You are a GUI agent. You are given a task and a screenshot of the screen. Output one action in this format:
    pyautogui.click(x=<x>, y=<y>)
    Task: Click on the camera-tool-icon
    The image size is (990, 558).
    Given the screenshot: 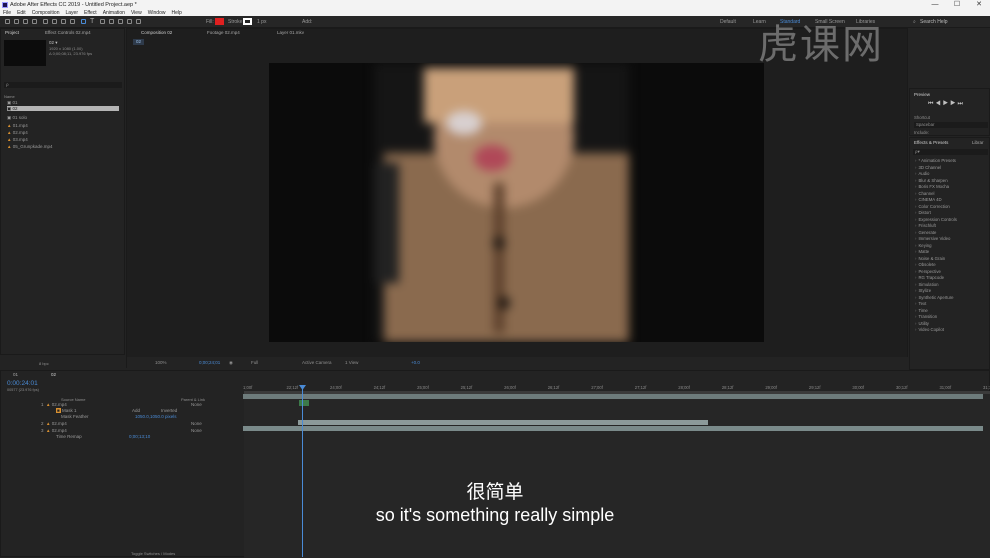 What is the action you would take?
    pyautogui.click(x=54, y=21)
    